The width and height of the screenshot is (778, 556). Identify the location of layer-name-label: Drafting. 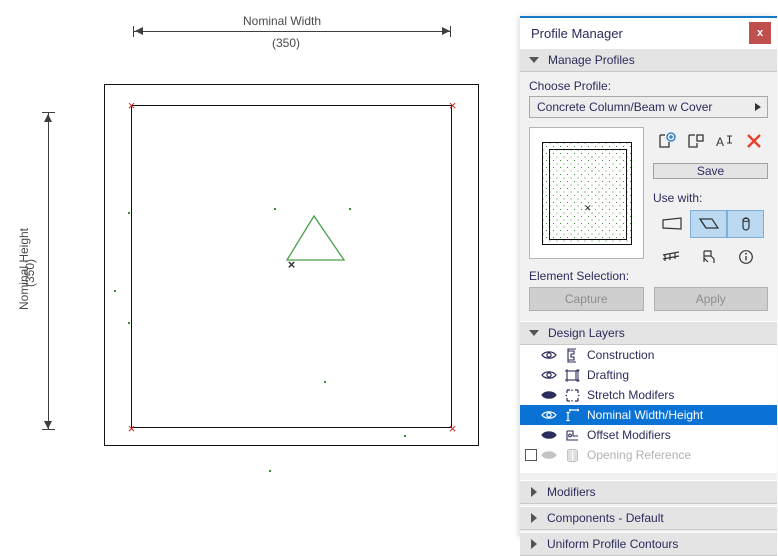
(608, 375).